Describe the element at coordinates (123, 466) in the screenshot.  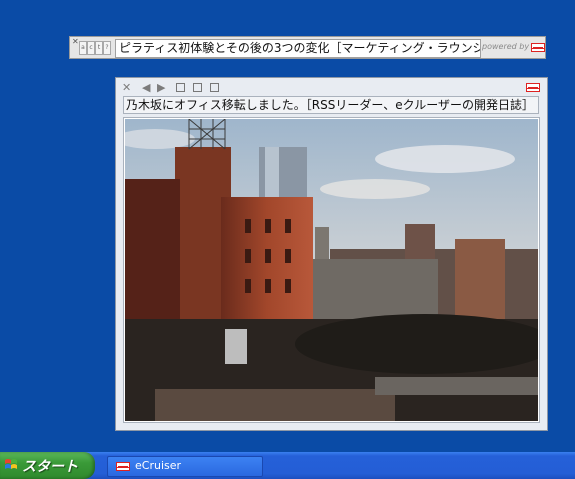
I see `ecruiser-app-icon` at that location.